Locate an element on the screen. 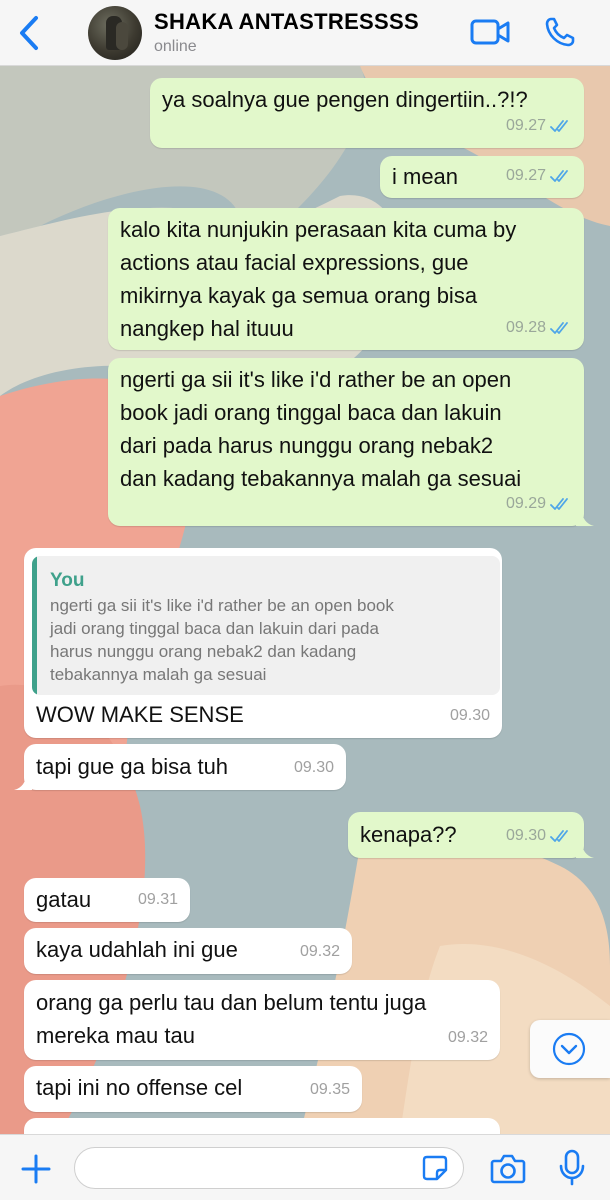 The width and height of the screenshot is (610, 1200). back-button is located at coordinates (29, 33).